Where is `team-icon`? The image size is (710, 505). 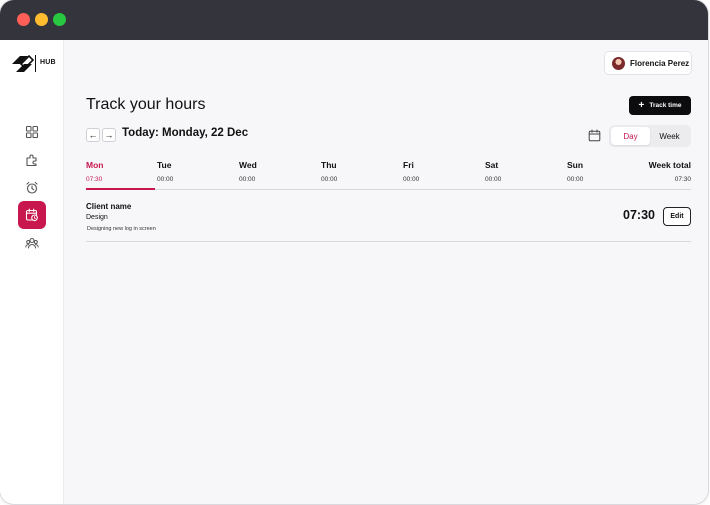 team-icon is located at coordinates (32, 243).